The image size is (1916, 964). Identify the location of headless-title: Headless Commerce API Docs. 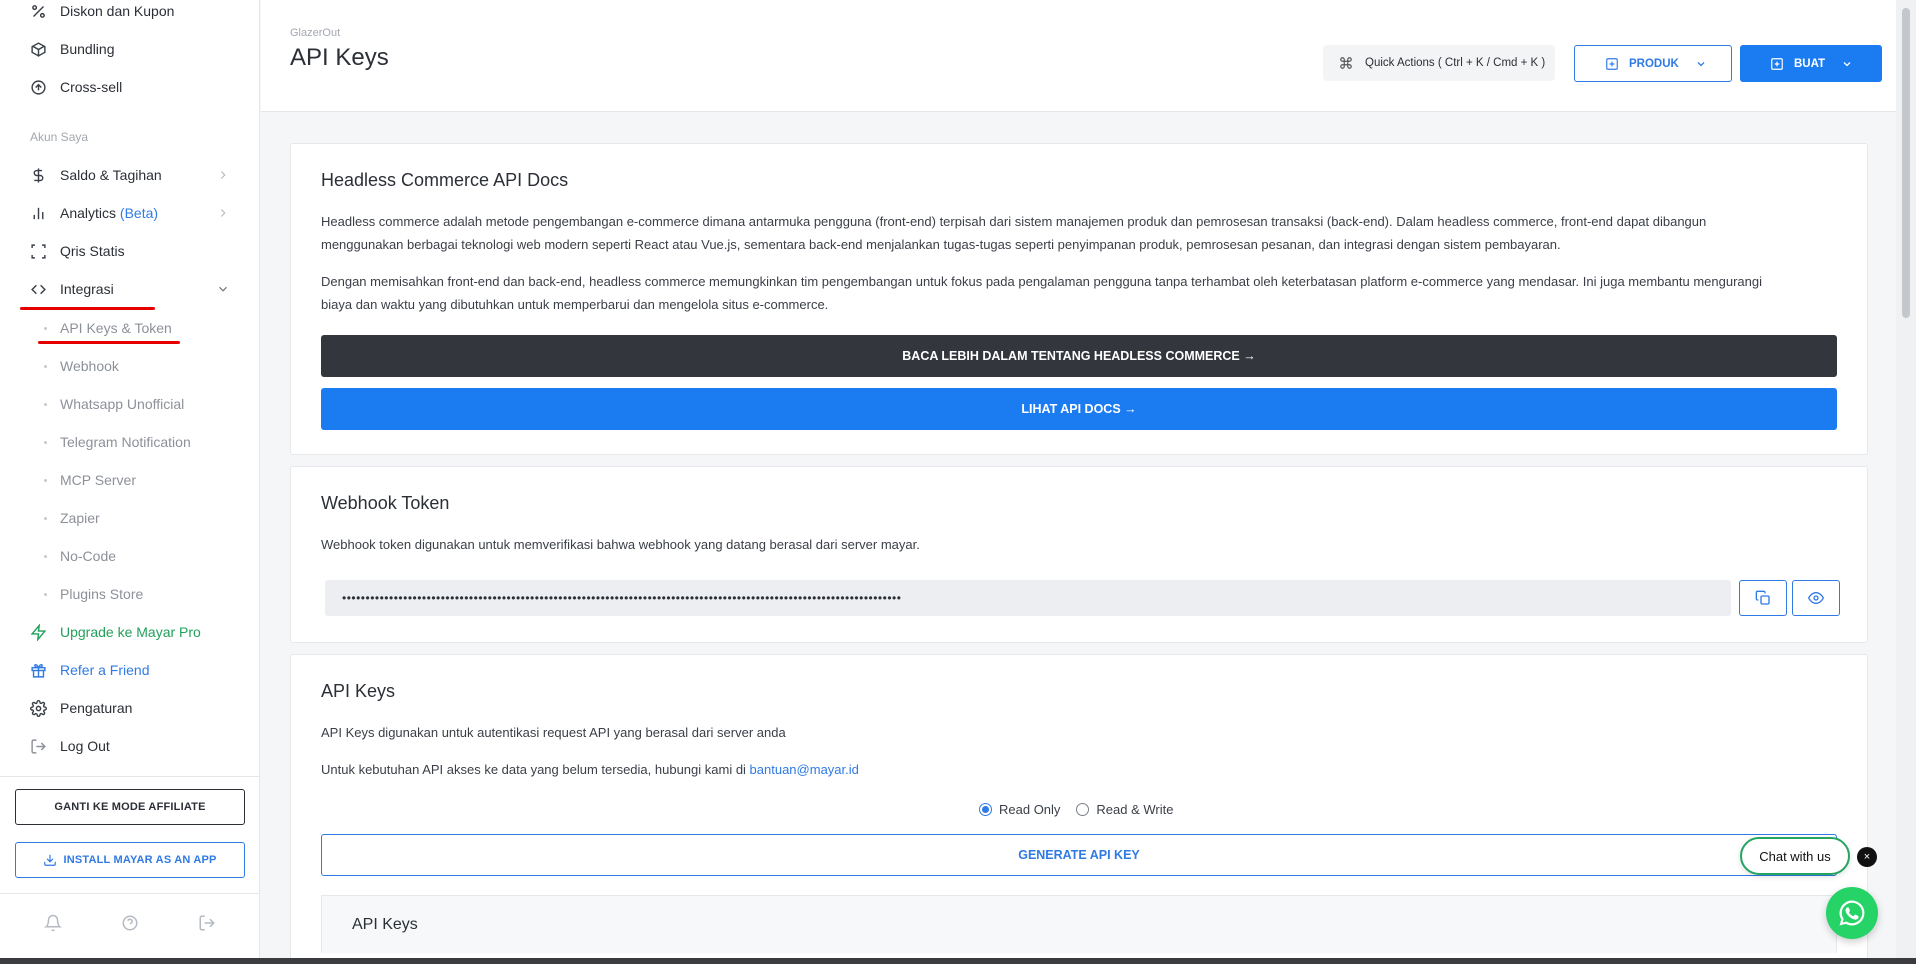
(445, 180).